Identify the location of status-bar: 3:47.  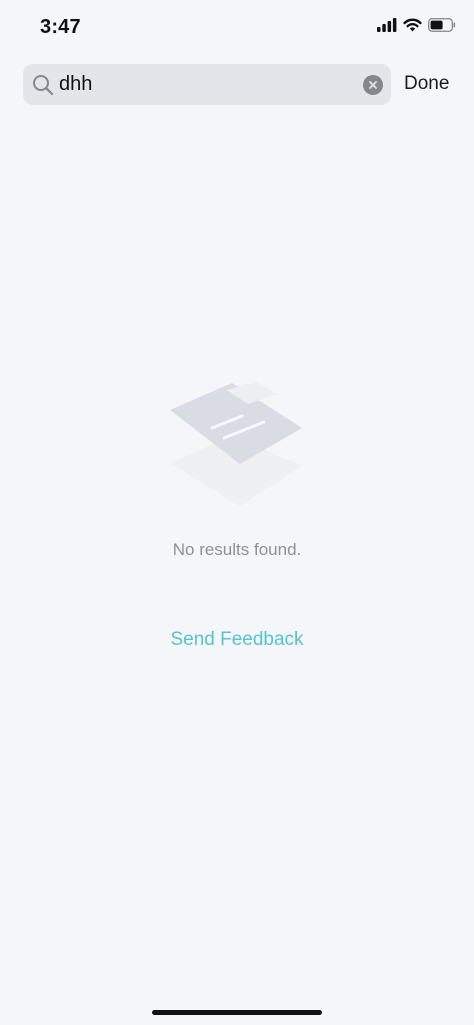
(237, 28).